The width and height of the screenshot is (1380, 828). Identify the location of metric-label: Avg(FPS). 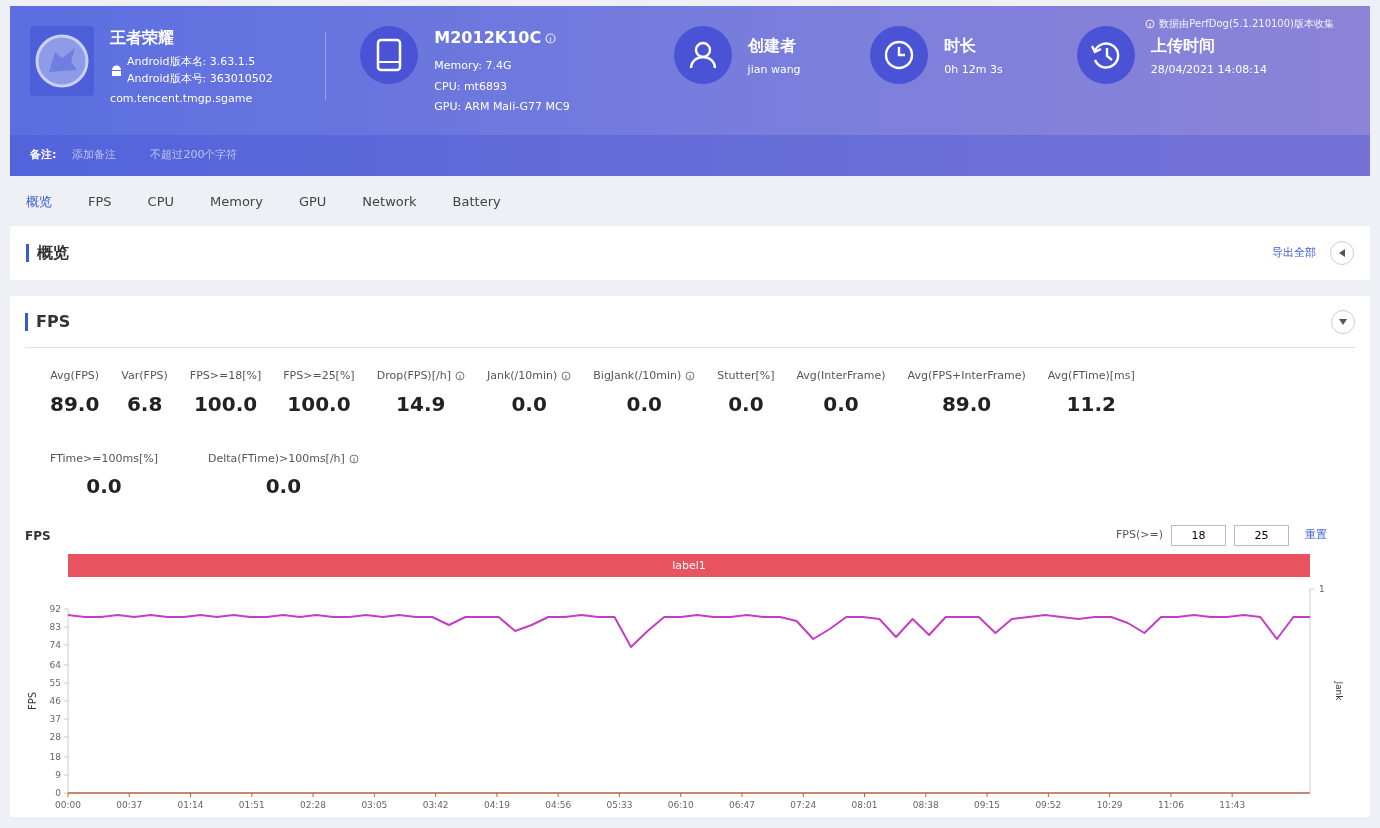
(75, 376).